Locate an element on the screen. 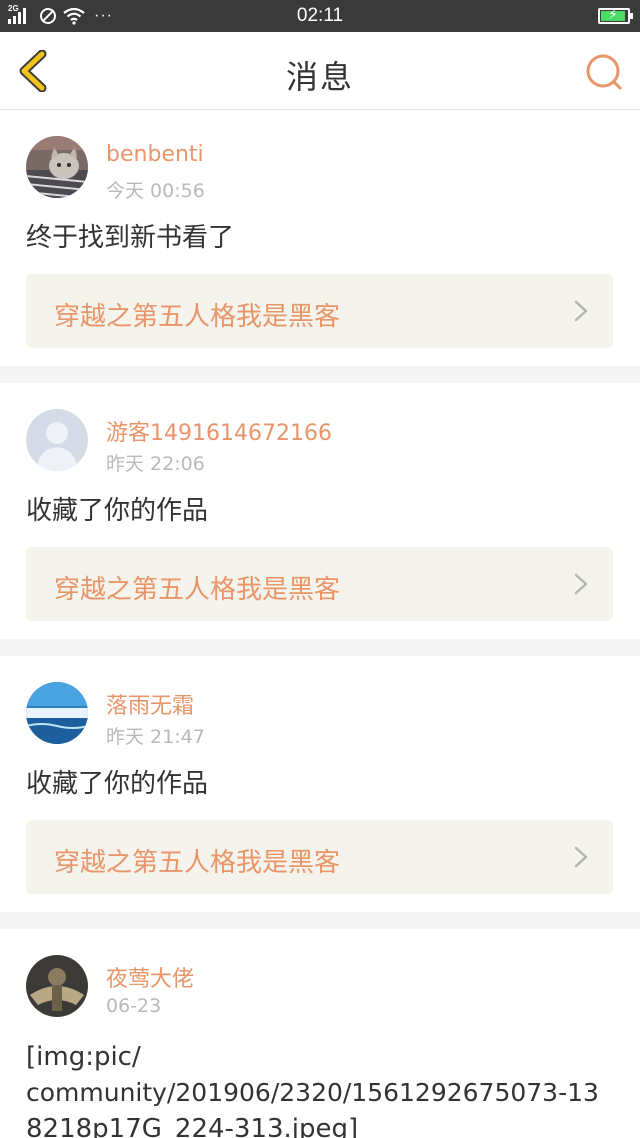 Image resolution: width=640 pixels, height=1138 pixels. message-time: 昨天 21:47 is located at coordinates (155, 737).